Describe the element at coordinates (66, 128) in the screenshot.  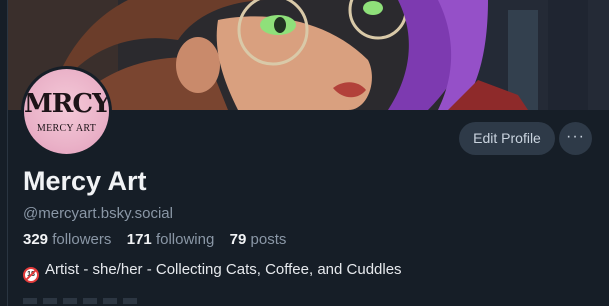
I see `avatar-logo-text: MERCY ART` at that location.